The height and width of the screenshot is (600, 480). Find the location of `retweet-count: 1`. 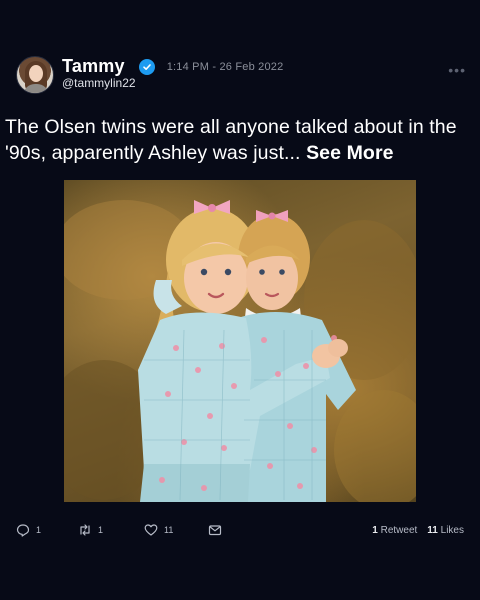

retweet-count: 1 is located at coordinates (101, 530).